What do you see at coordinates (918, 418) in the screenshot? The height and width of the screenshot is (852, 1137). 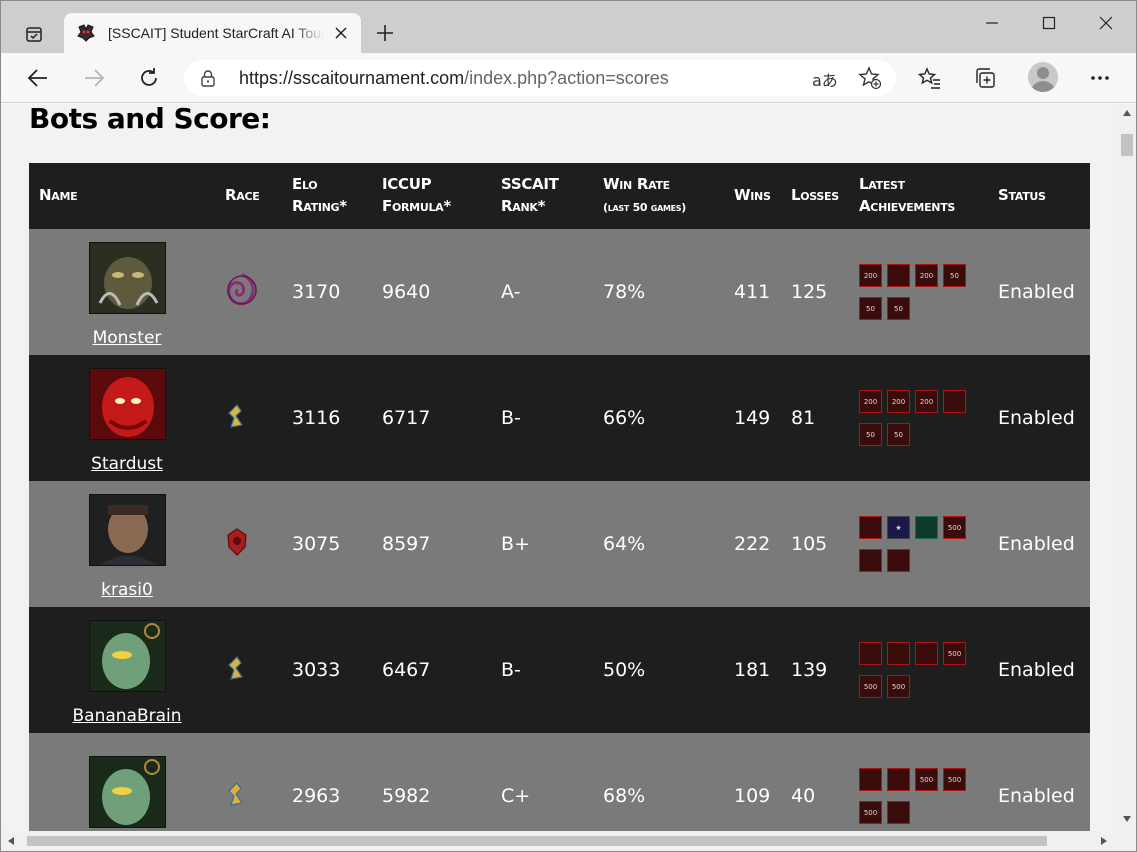 I see `achievements-cell: 200 200 200 50 50` at bounding box center [918, 418].